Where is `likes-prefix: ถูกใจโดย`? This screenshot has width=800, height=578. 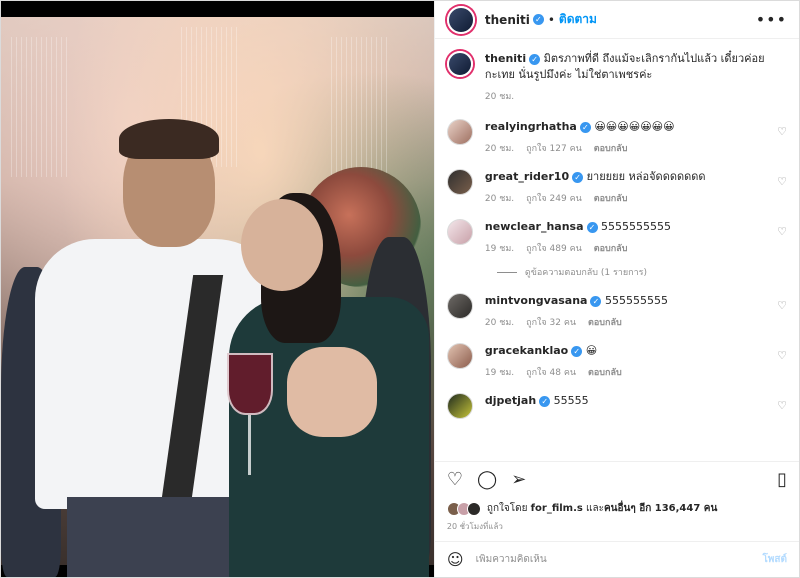 likes-prefix: ถูกใจโดย is located at coordinates (507, 508).